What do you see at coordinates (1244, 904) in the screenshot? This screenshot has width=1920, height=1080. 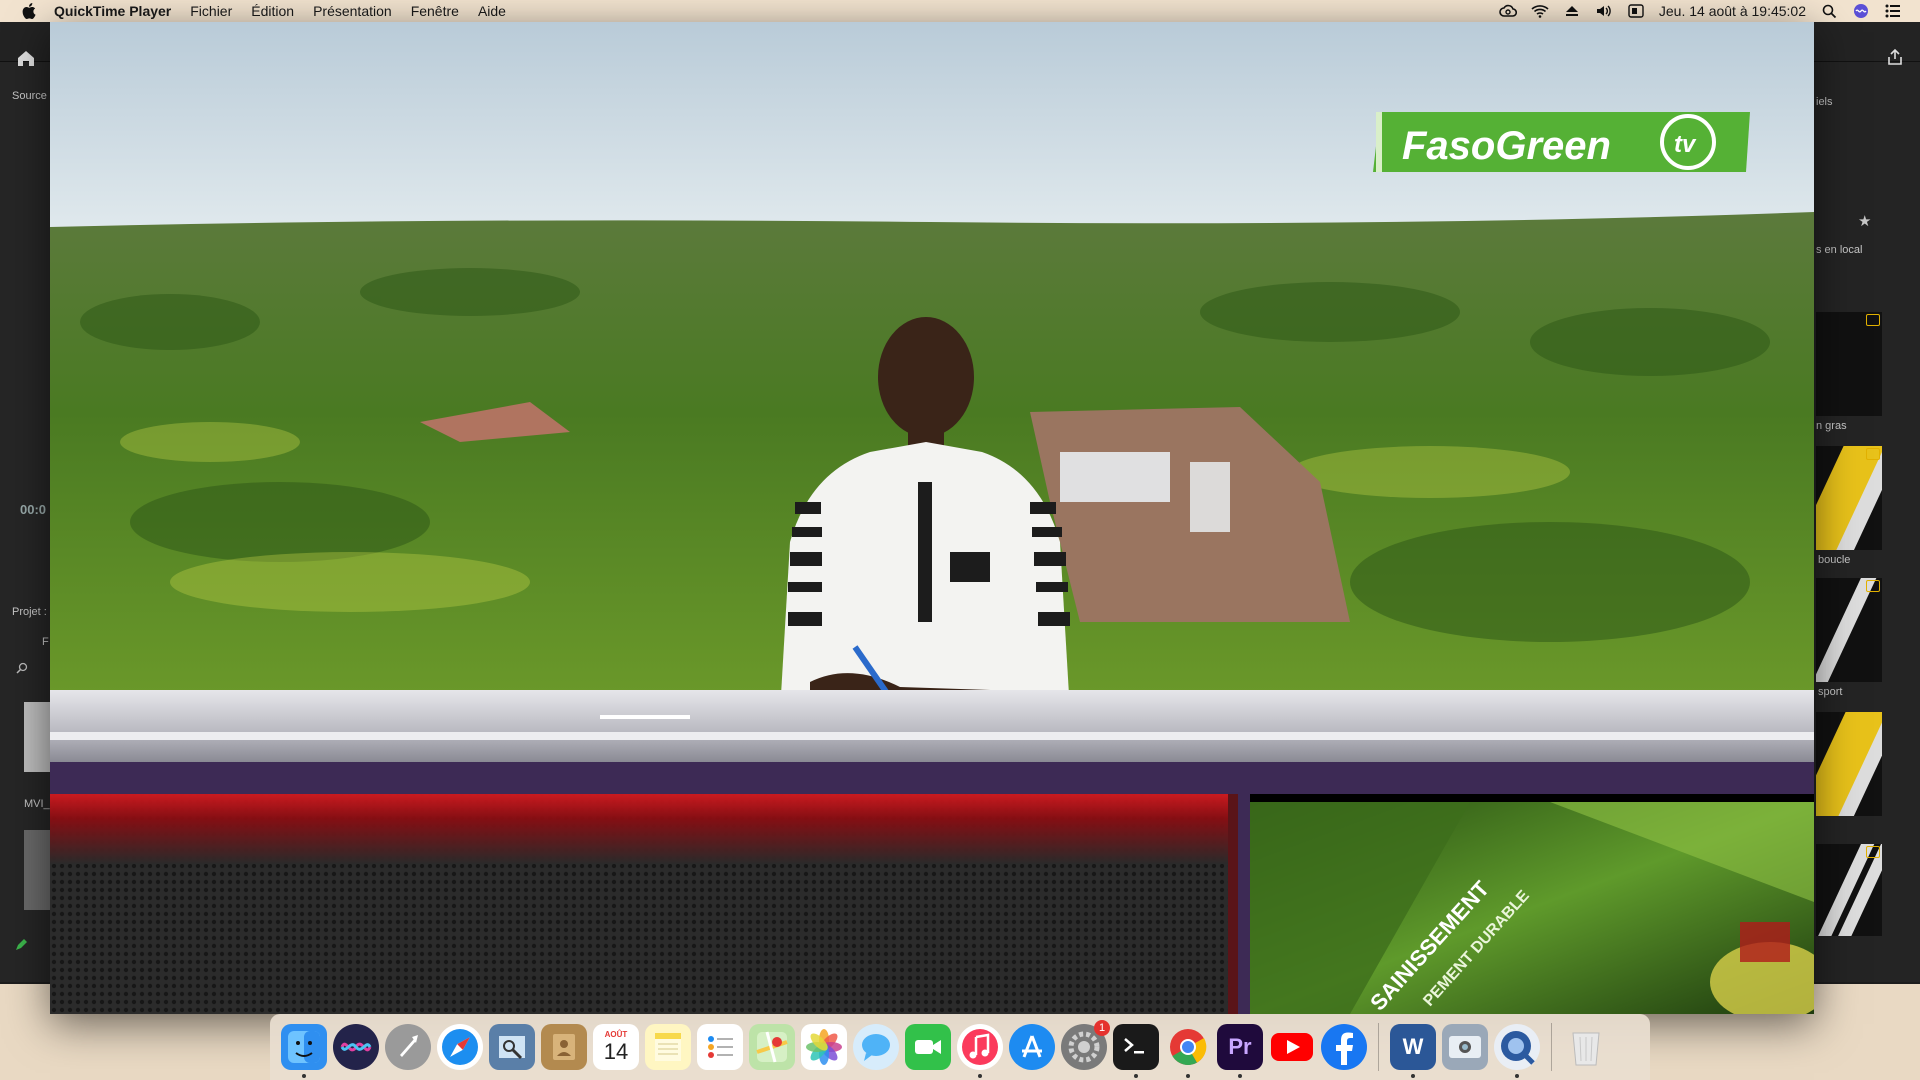 I see `panel-divider-purple` at bounding box center [1244, 904].